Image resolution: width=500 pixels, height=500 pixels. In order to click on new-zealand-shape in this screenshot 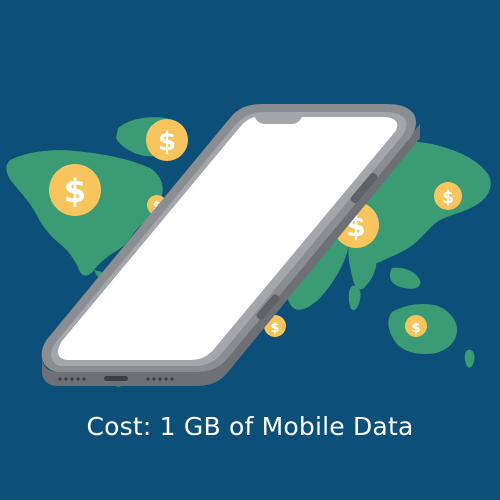, I will do `click(469, 358)`.